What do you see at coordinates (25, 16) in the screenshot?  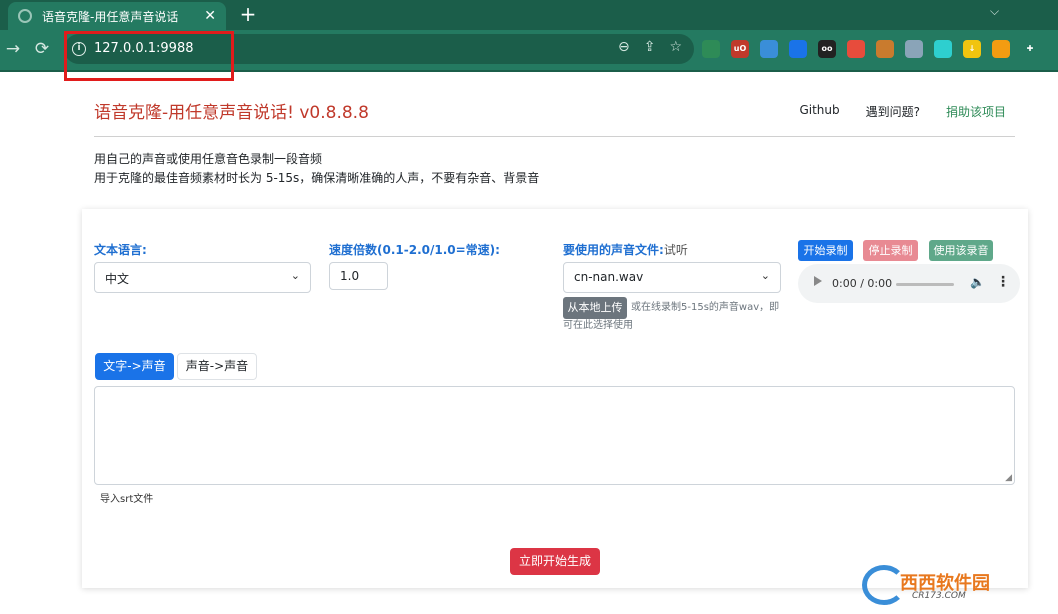 I see `tab-favicon-icon` at bounding box center [25, 16].